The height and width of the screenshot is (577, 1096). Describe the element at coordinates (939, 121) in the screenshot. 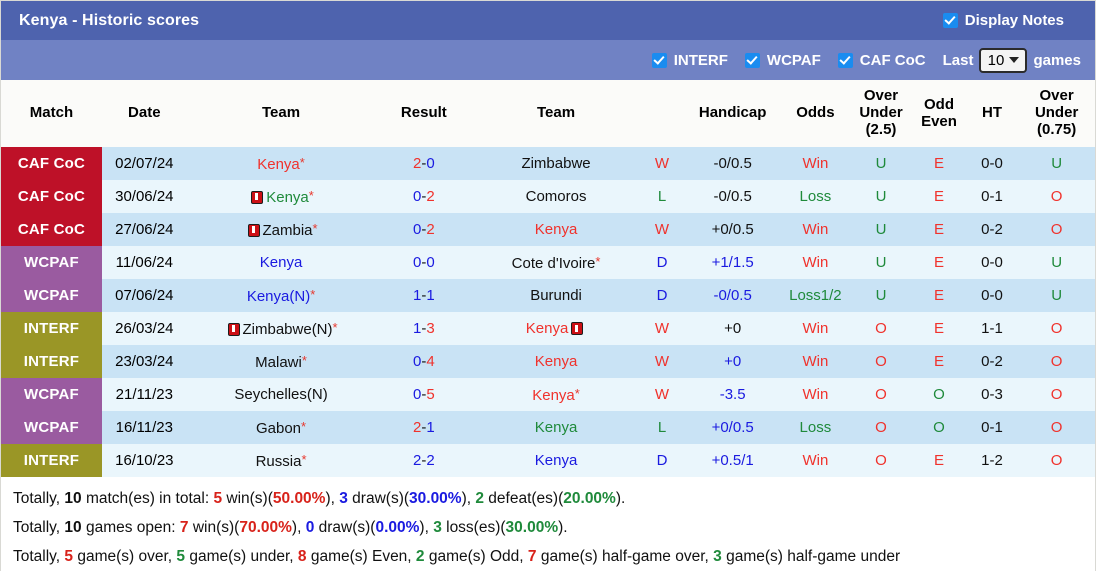

I see `col-line: Even` at that location.